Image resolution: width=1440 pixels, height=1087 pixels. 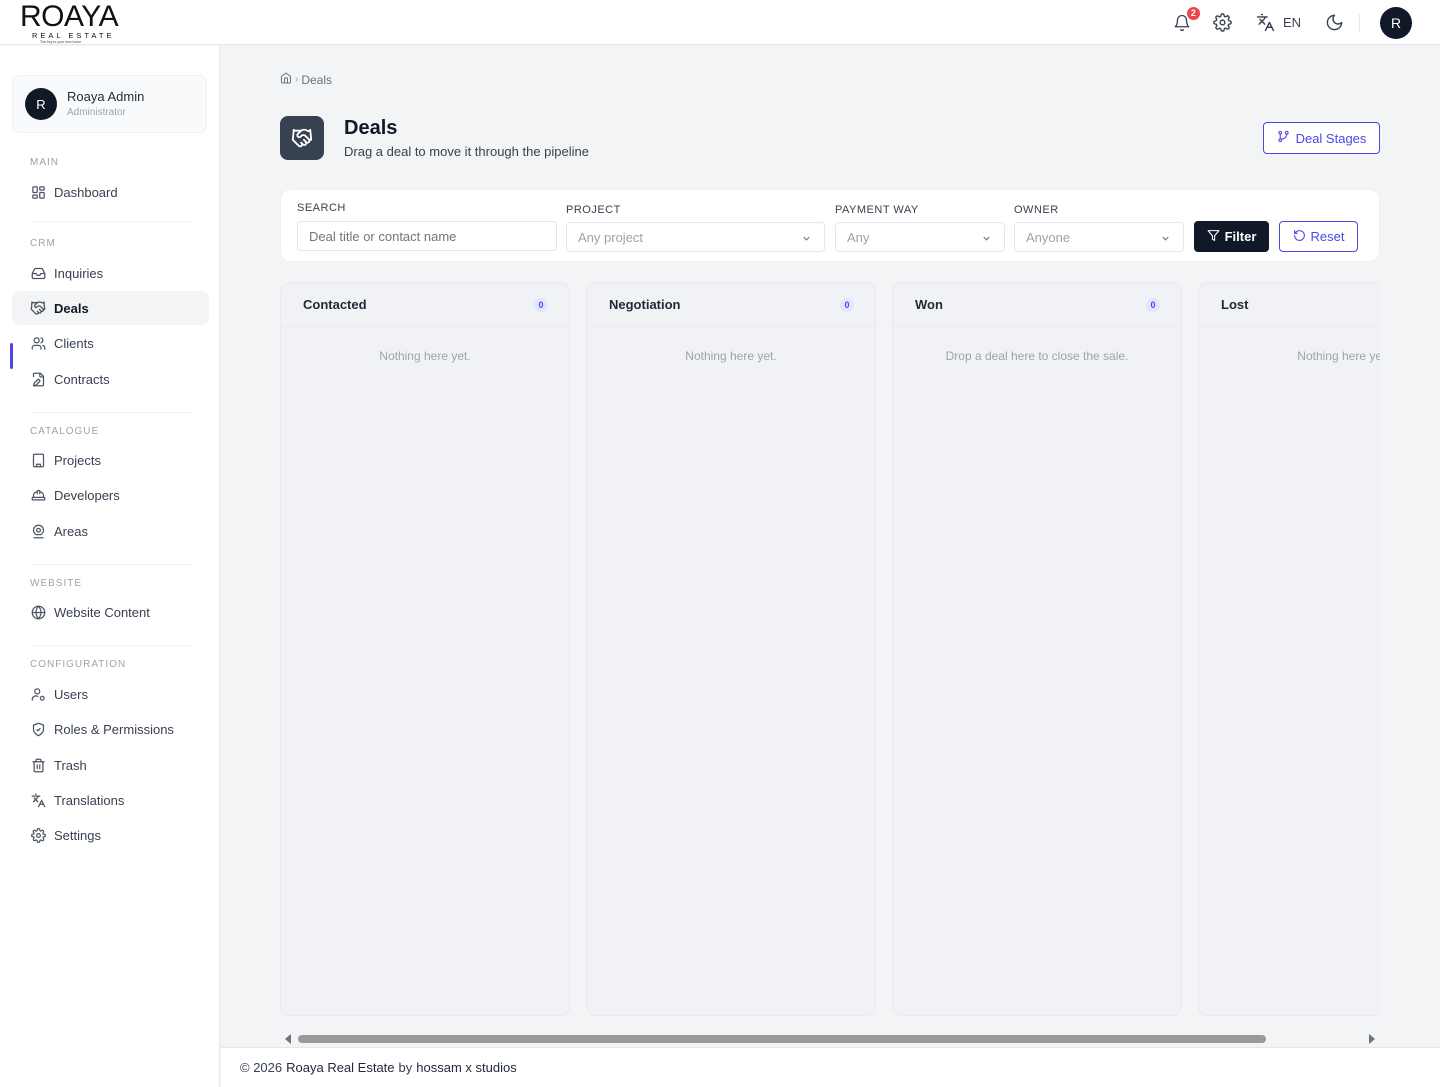 I want to click on sidebar-item-label: Trash, so click(x=70, y=765).